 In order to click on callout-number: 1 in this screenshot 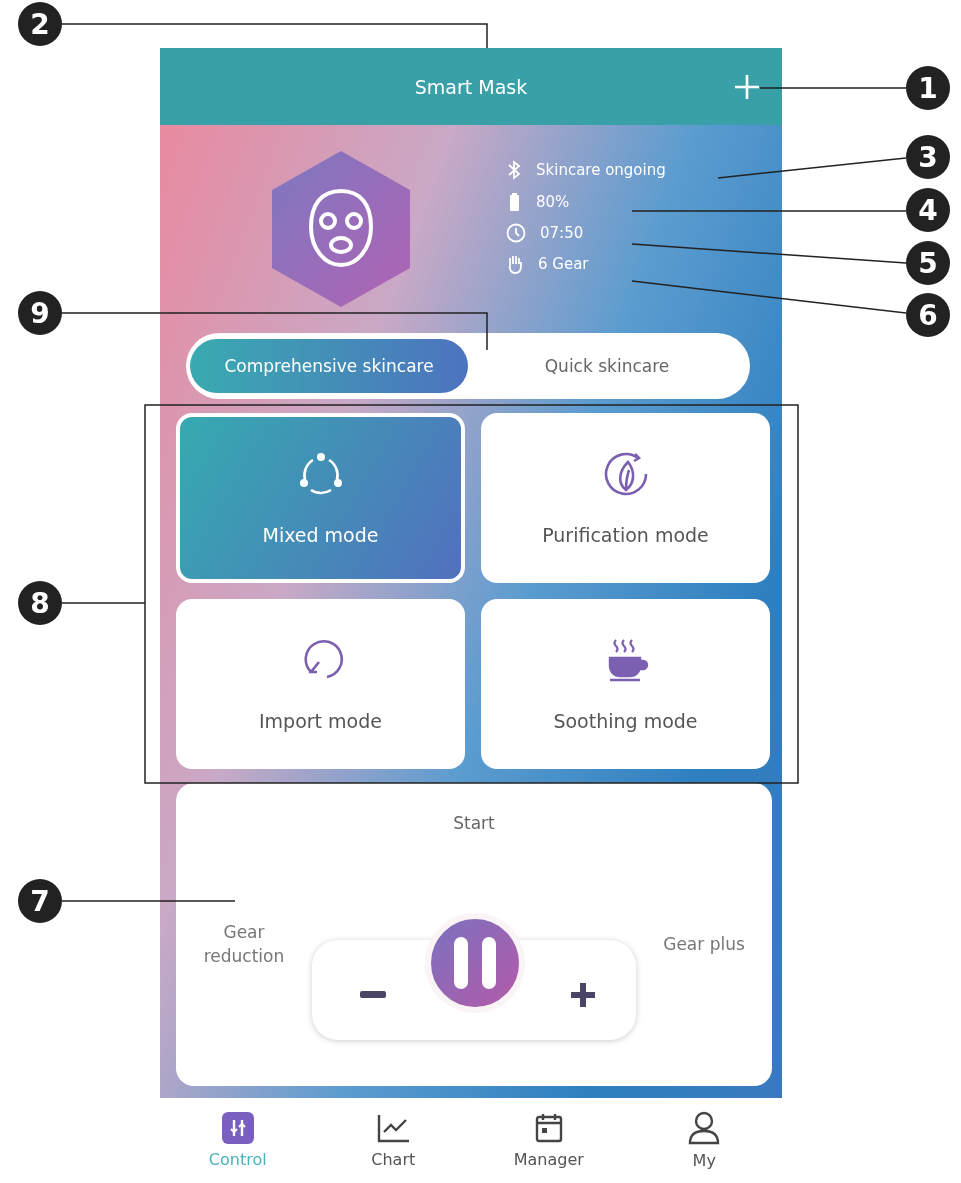, I will do `click(928, 88)`.